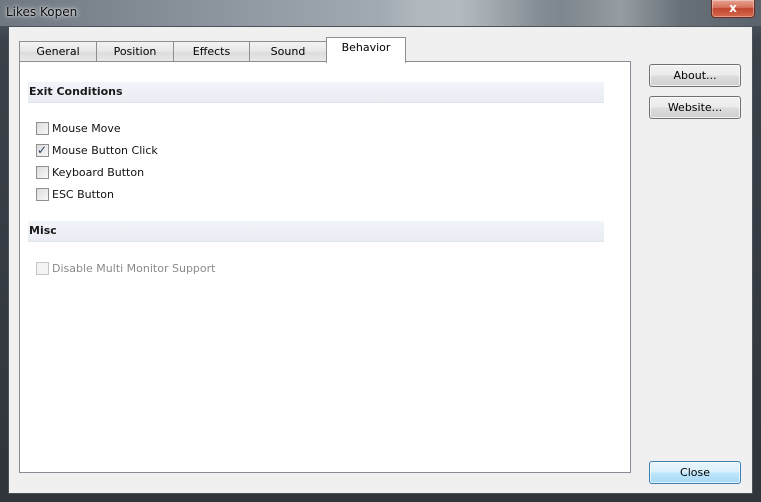  I want to click on window-title: Likes Kopen, so click(42, 12).